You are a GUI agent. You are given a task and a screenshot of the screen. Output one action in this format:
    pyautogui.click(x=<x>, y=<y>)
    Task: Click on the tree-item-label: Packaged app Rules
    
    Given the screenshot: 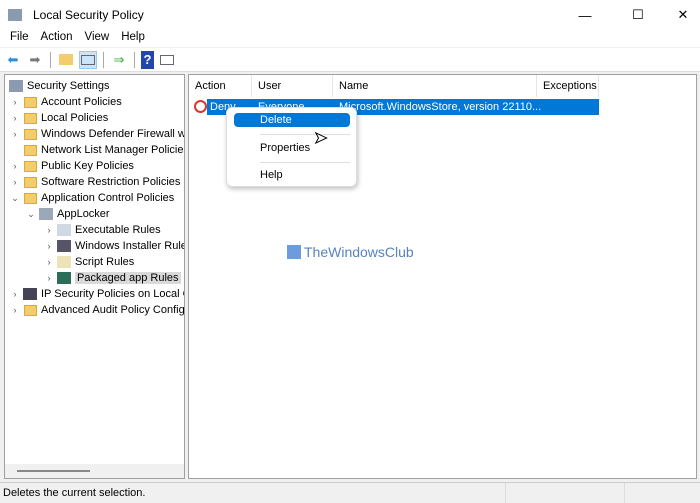 What is the action you would take?
    pyautogui.click(x=128, y=278)
    